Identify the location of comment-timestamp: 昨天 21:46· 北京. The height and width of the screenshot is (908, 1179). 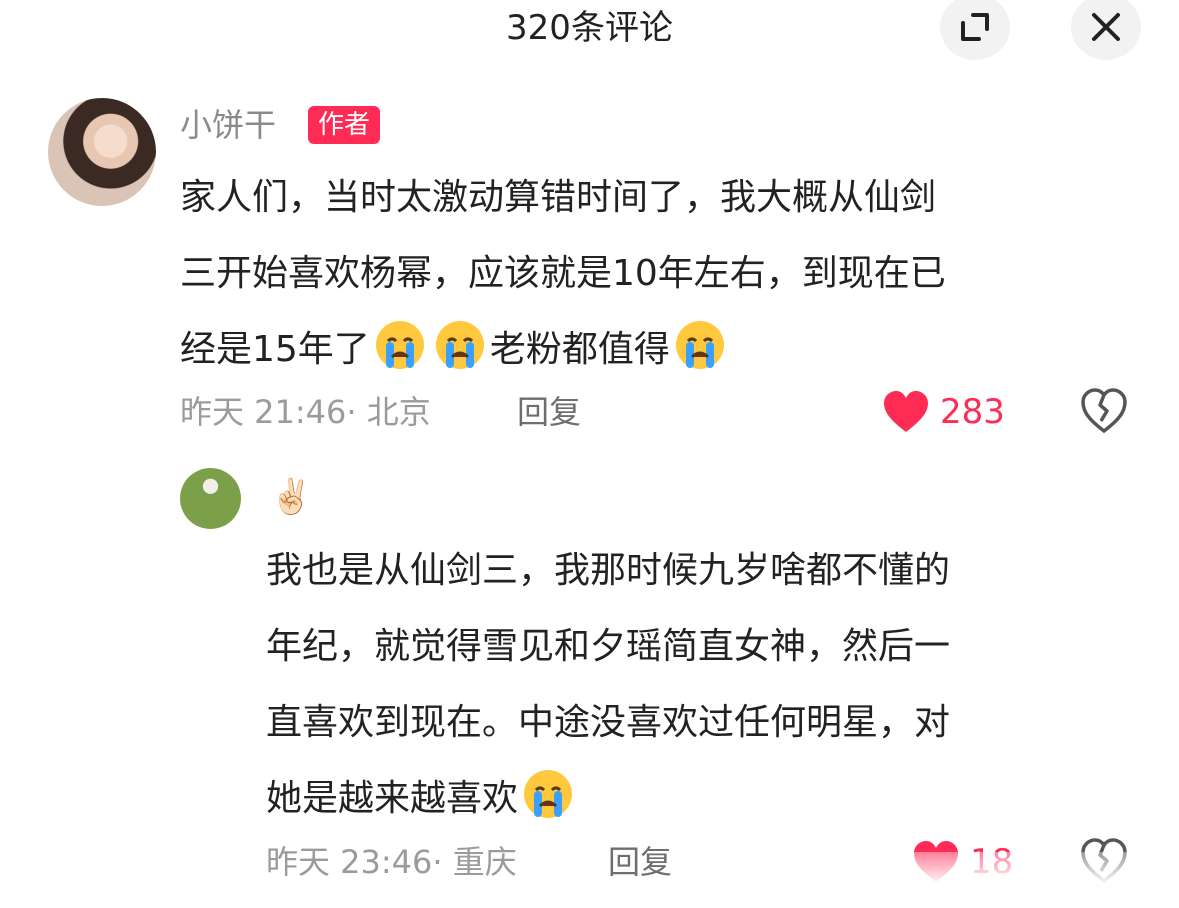
(305, 412).